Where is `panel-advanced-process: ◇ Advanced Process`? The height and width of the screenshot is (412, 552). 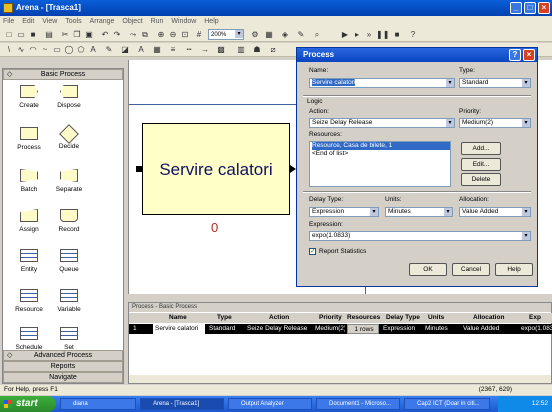 panel-advanced-process: ◇ Advanced Process is located at coordinates (63, 355).